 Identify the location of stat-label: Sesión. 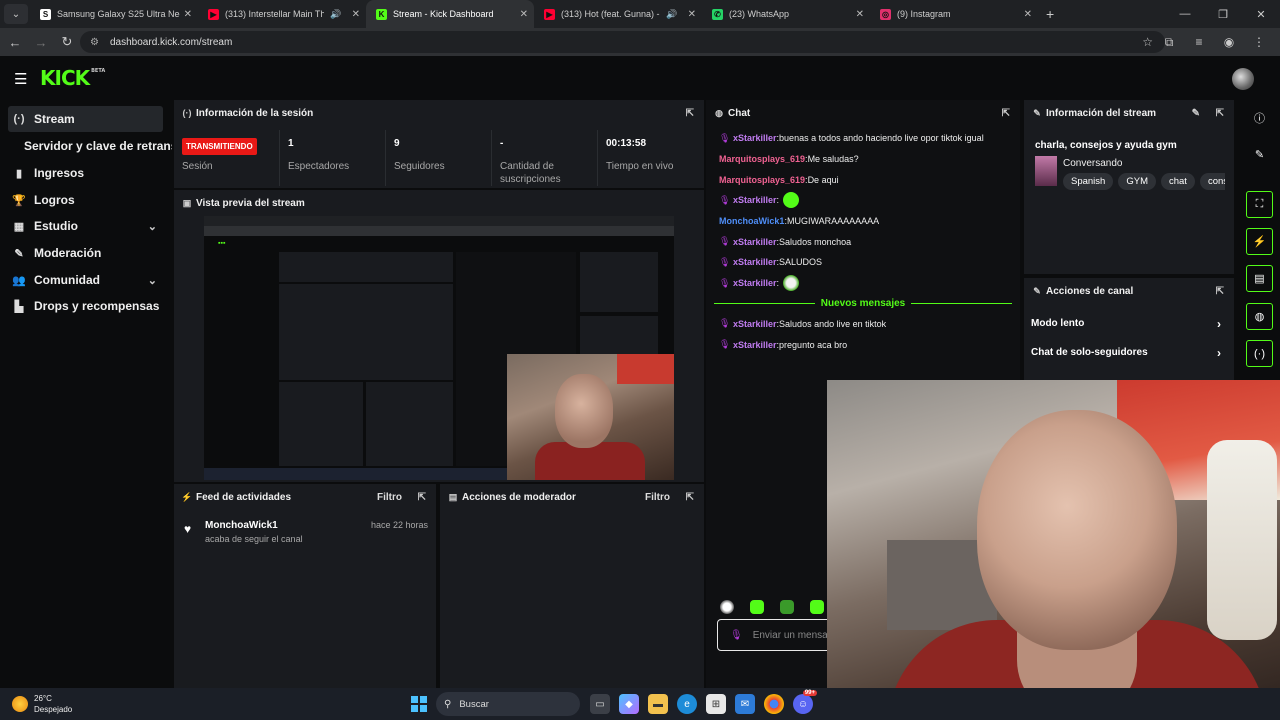
(197, 166).